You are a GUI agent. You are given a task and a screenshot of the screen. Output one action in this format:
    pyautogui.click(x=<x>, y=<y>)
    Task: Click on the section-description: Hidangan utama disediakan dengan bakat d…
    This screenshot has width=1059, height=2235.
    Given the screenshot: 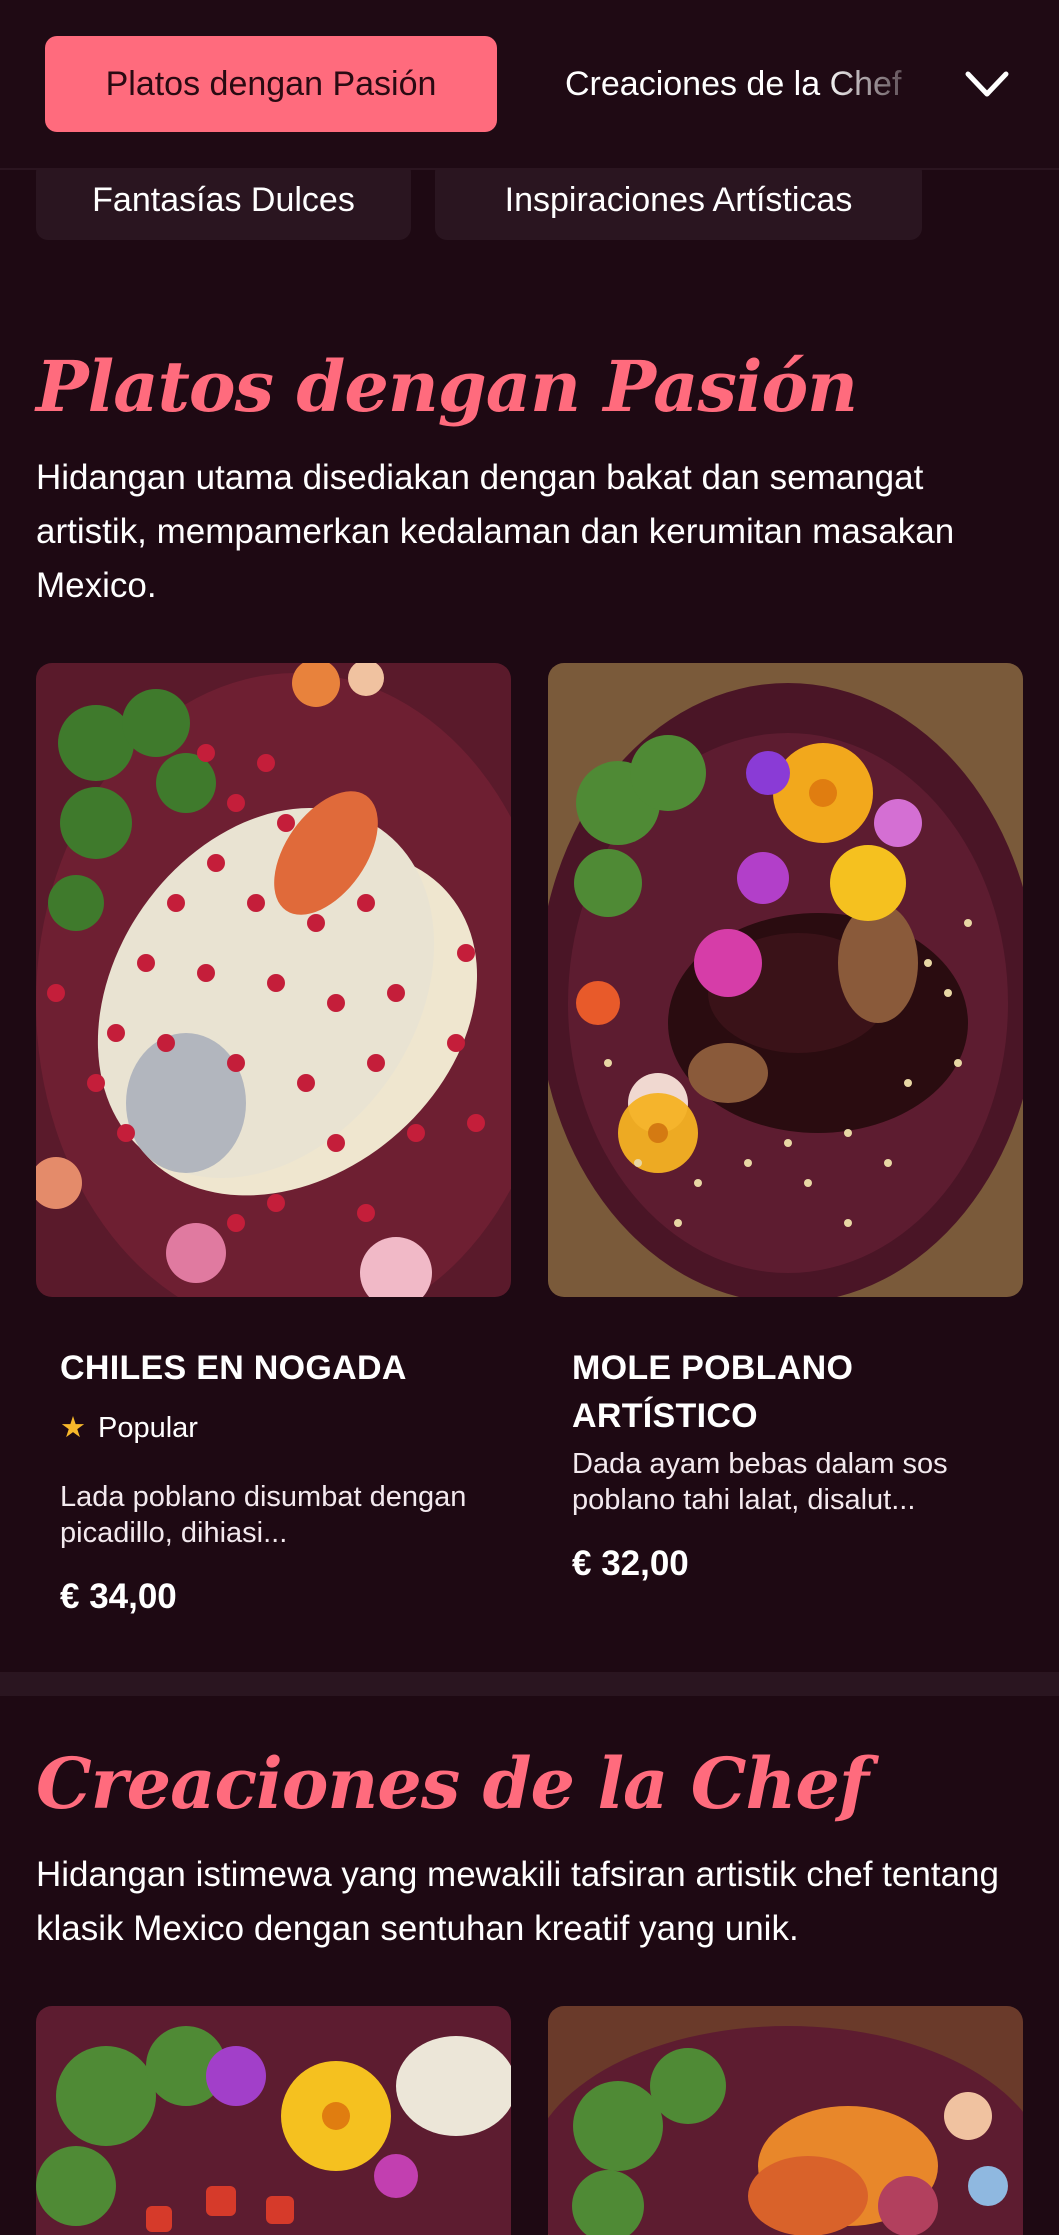 What is the action you would take?
    pyautogui.click(x=495, y=531)
    